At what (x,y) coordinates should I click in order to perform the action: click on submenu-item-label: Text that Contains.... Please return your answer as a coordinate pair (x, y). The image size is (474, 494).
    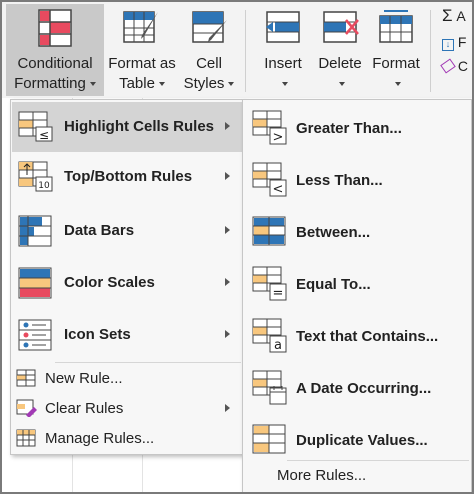
    Looking at the image, I should click on (367, 336).